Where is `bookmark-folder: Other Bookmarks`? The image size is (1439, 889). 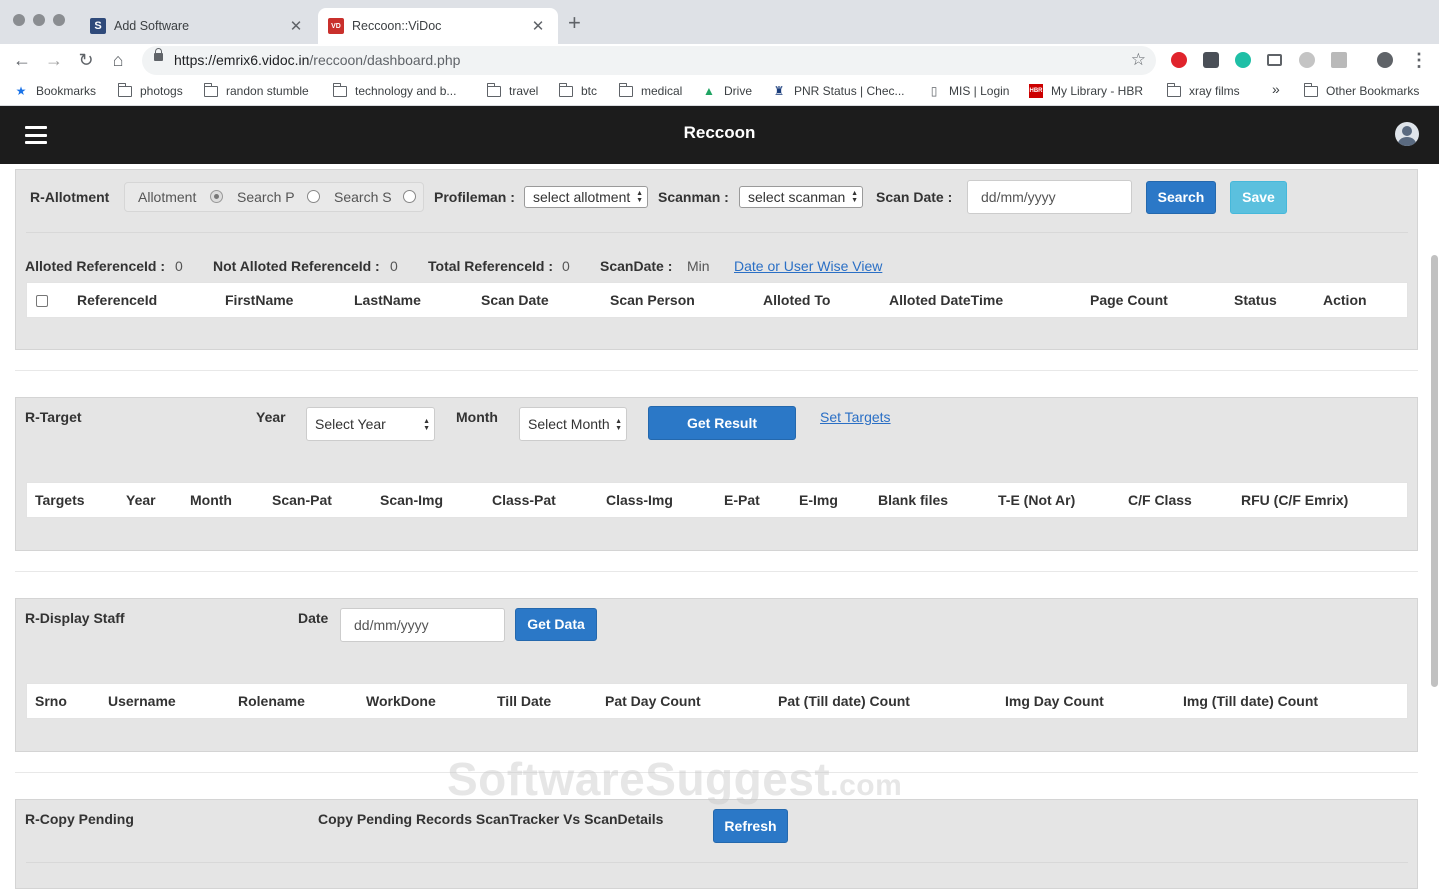 bookmark-folder: Other Bookmarks is located at coordinates (1361, 90).